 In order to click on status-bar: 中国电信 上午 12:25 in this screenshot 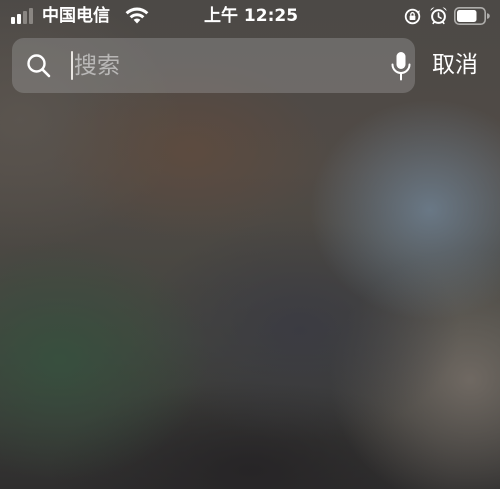, I will do `click(250, 16)`.